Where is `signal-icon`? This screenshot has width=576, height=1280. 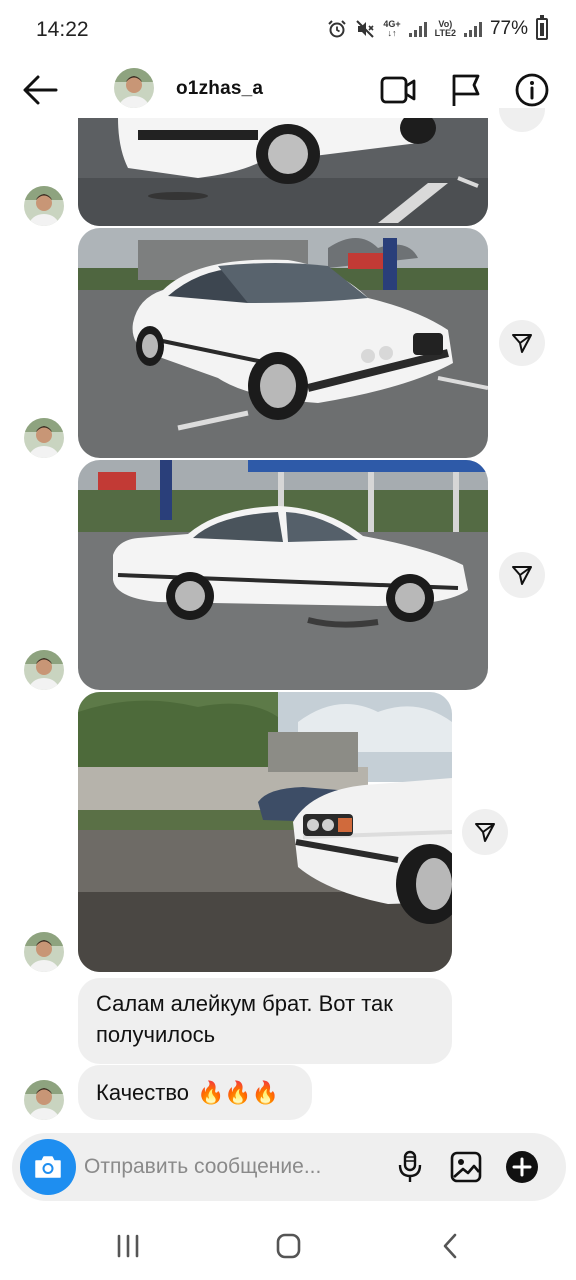
signal-icon is located at coordinates (417, 29).